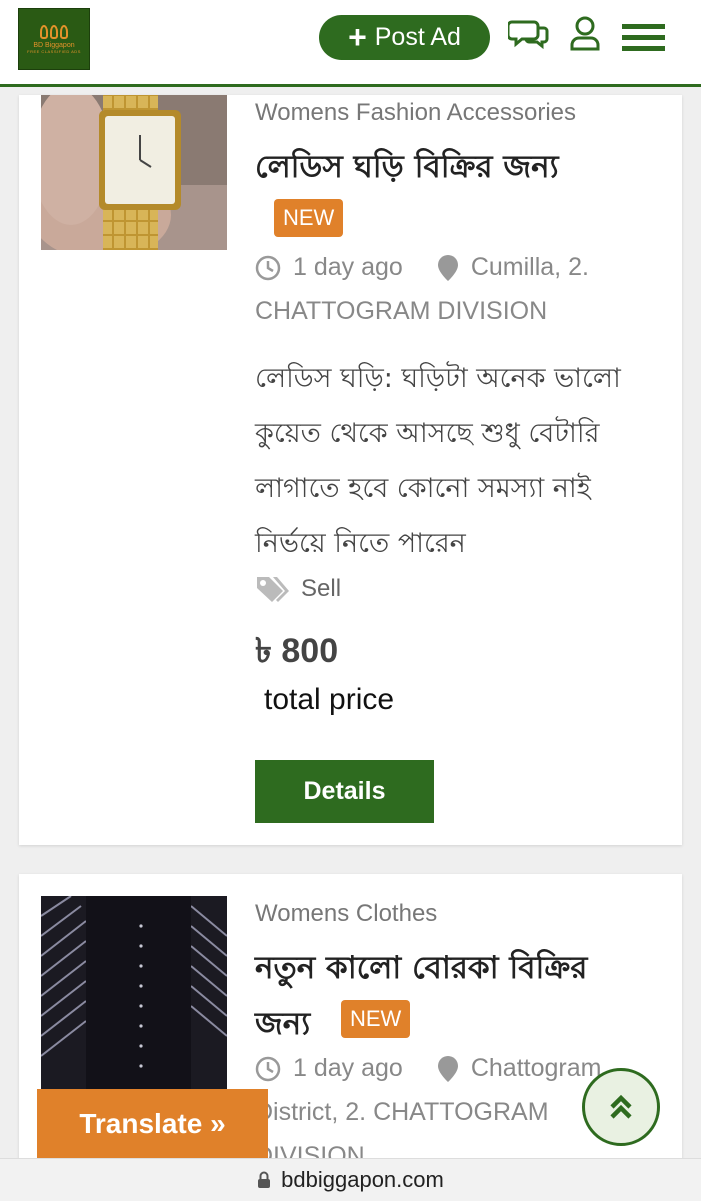 This screenshot has height=1201, width=701. What do you see at coordinates (134, 996) in the screenshot?
I see `listing-image-burqa` at bounding box center [134, 996].